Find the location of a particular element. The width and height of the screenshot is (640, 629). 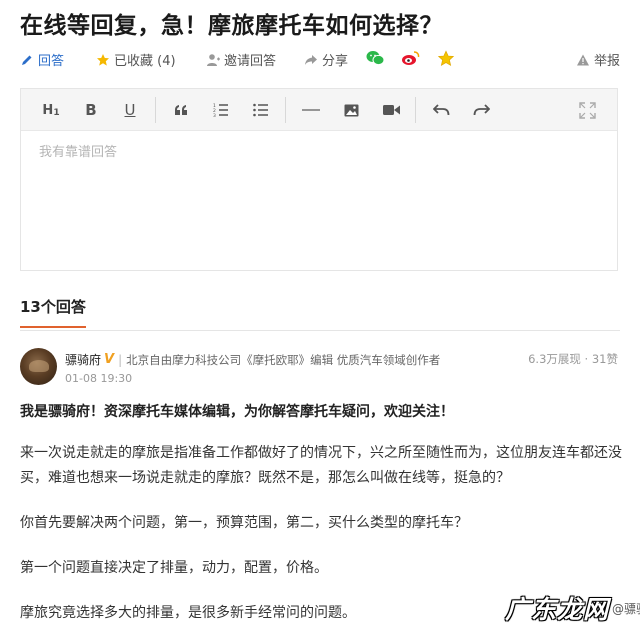

undo-button is located at coordinates (441, 110).